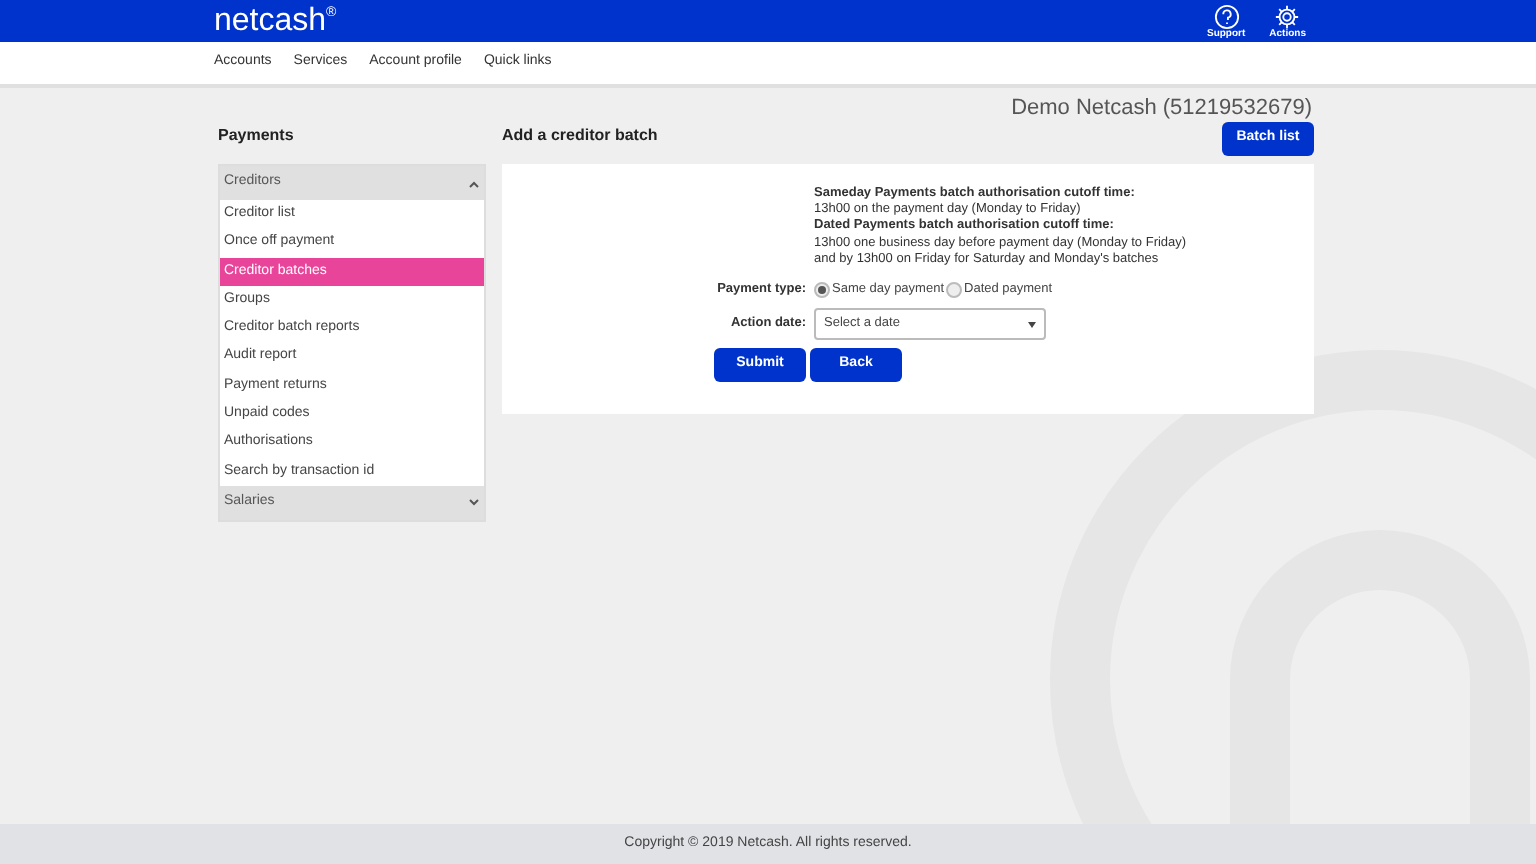 Image resolution: width=1536 pixels, height=864 pixels. I want to click on sidebar-title: Payments, so click(257, 136).